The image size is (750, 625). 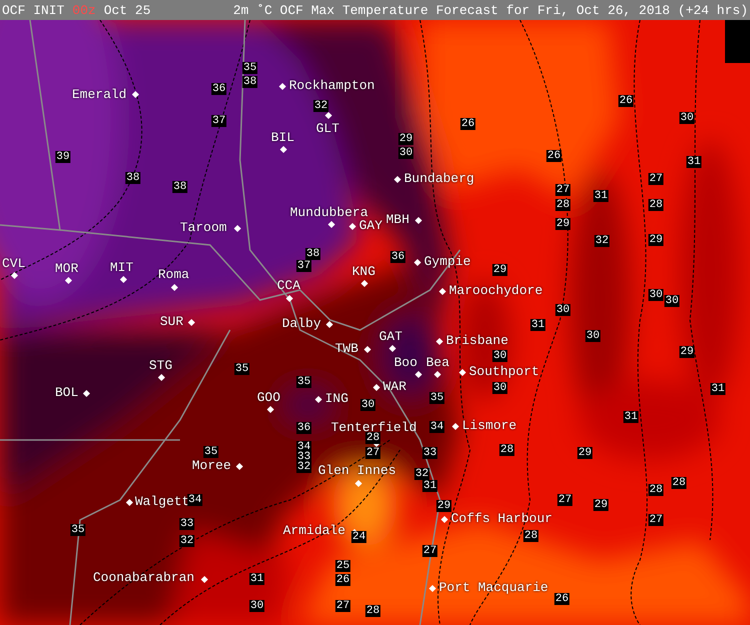 I want to click on place-label: Moree, so click(x=212, y=465).